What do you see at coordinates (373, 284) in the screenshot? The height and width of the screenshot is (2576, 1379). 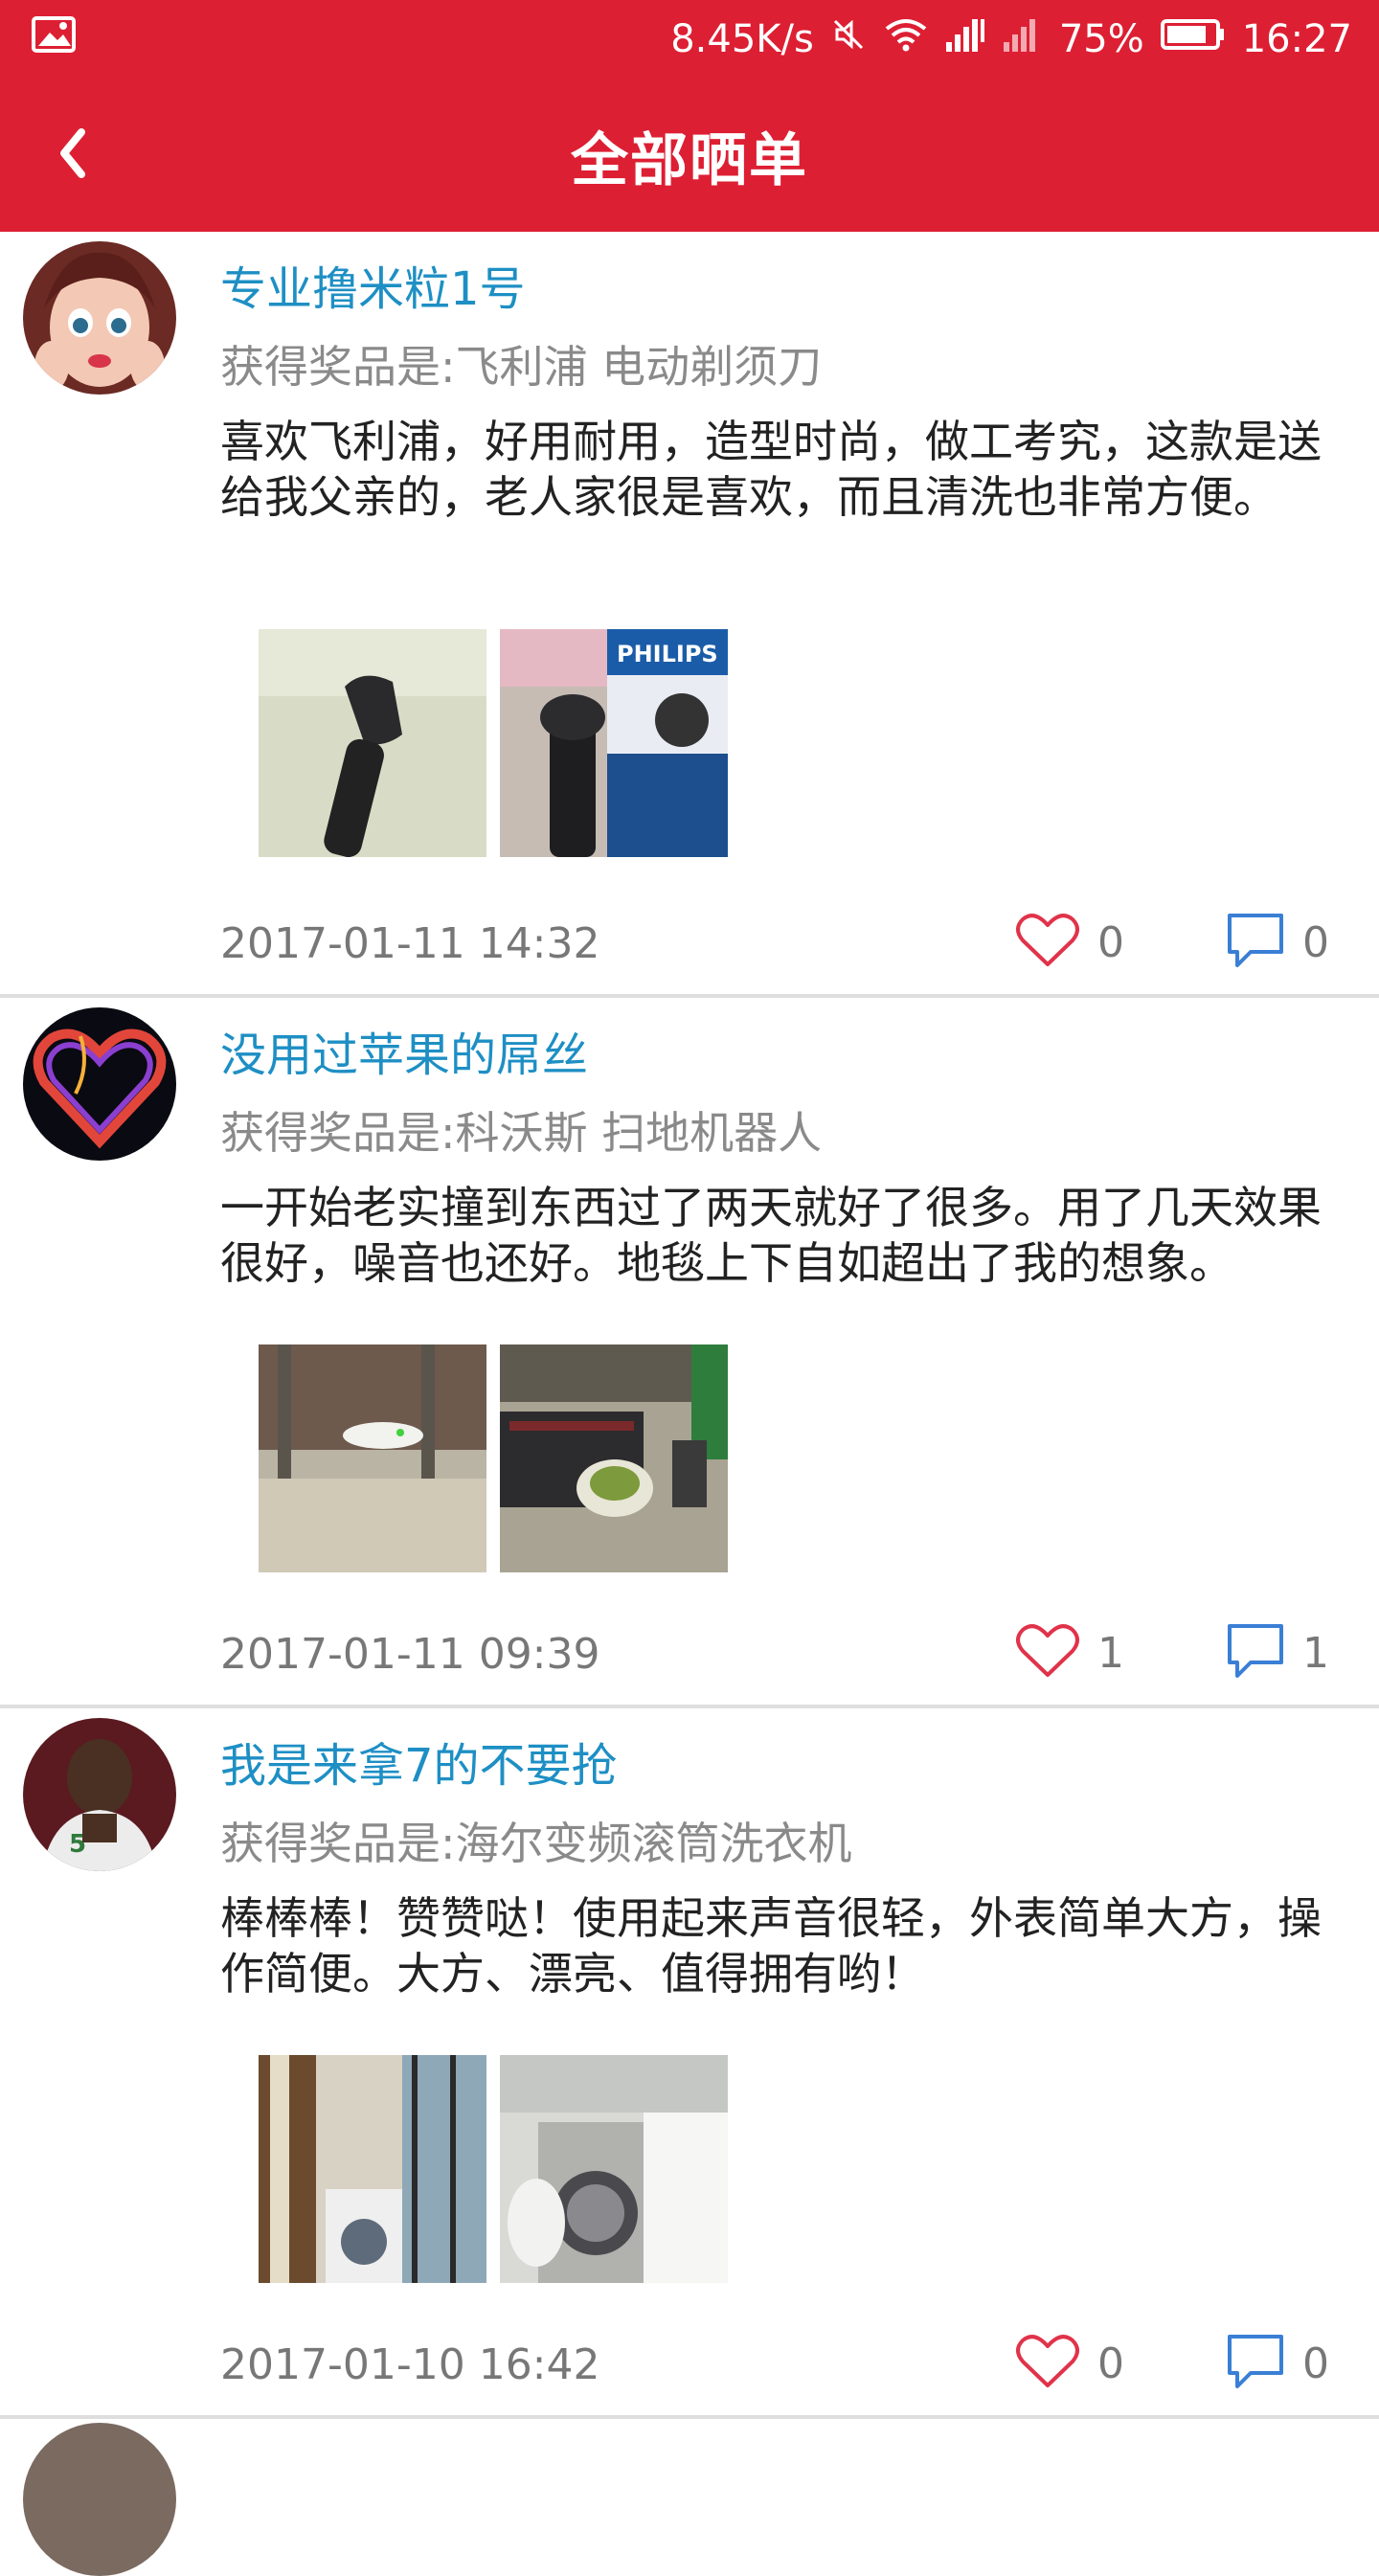 I see `username: 专业撸米粒1号` at bounding box center [373, 284].